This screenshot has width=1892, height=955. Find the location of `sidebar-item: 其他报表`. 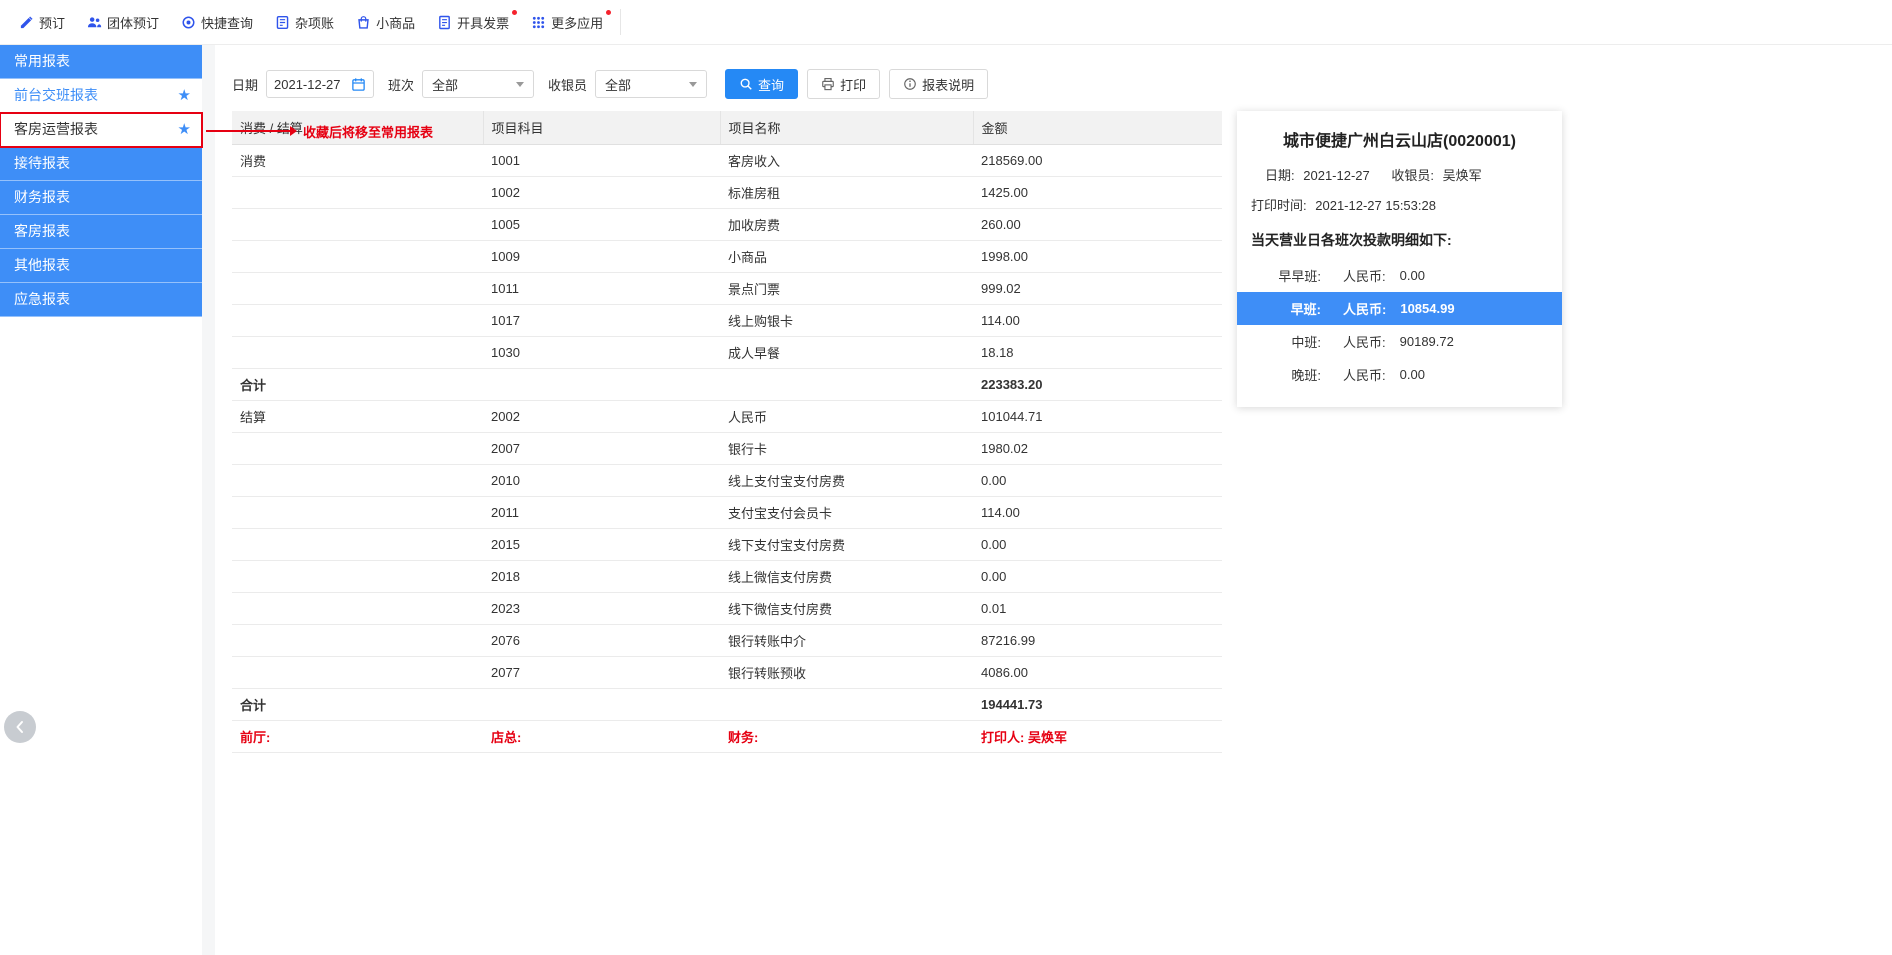

sidebar-item: 其他报表 is located at coordinates (101, 266).